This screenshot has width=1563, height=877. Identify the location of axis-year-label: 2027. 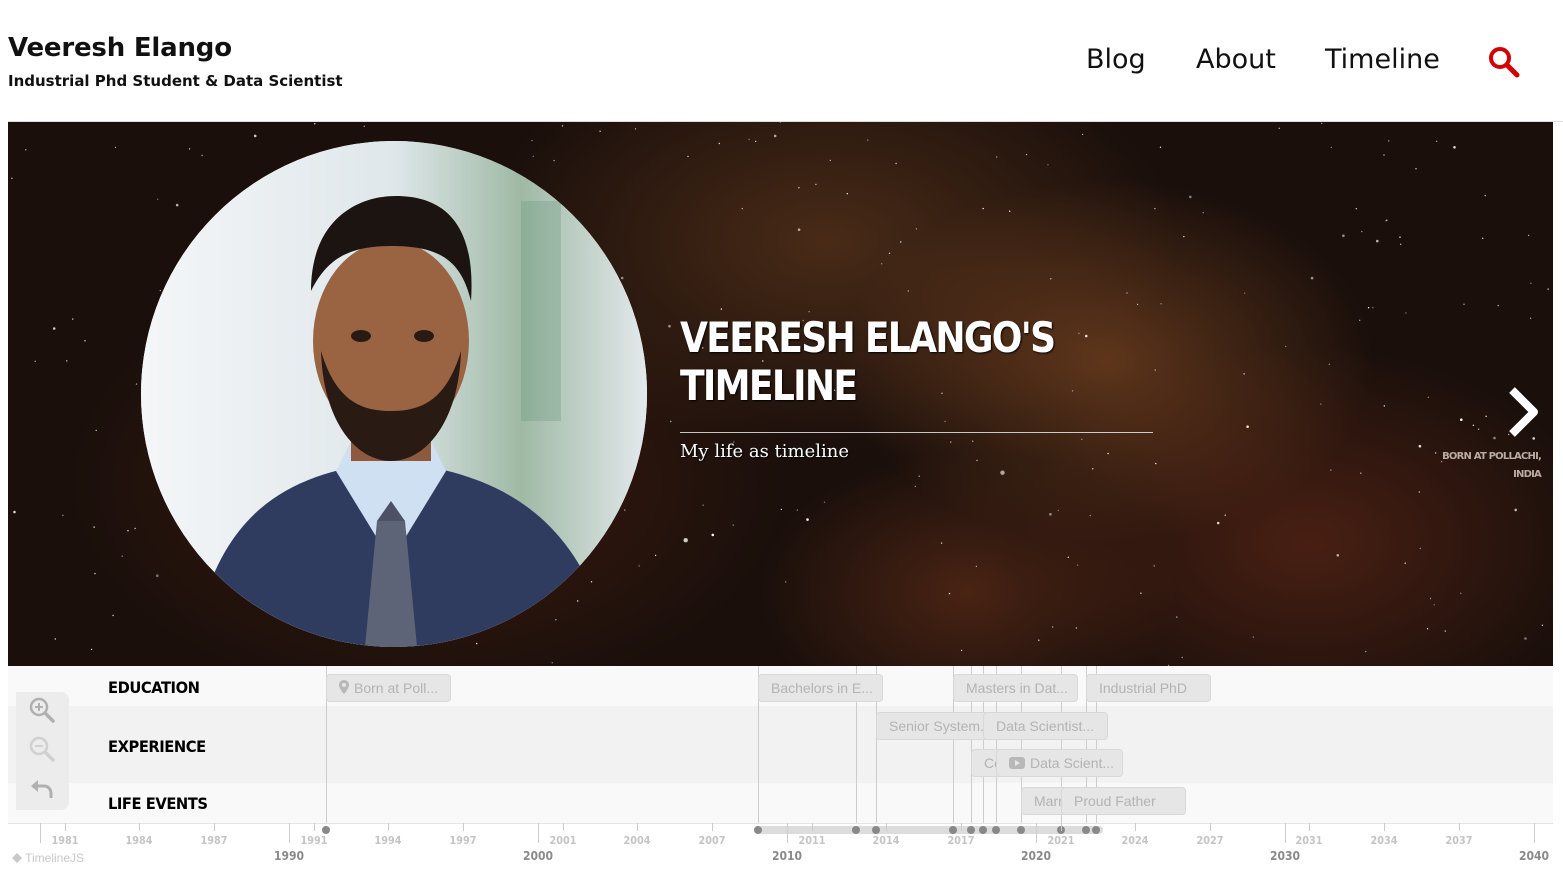
(1210, 840).